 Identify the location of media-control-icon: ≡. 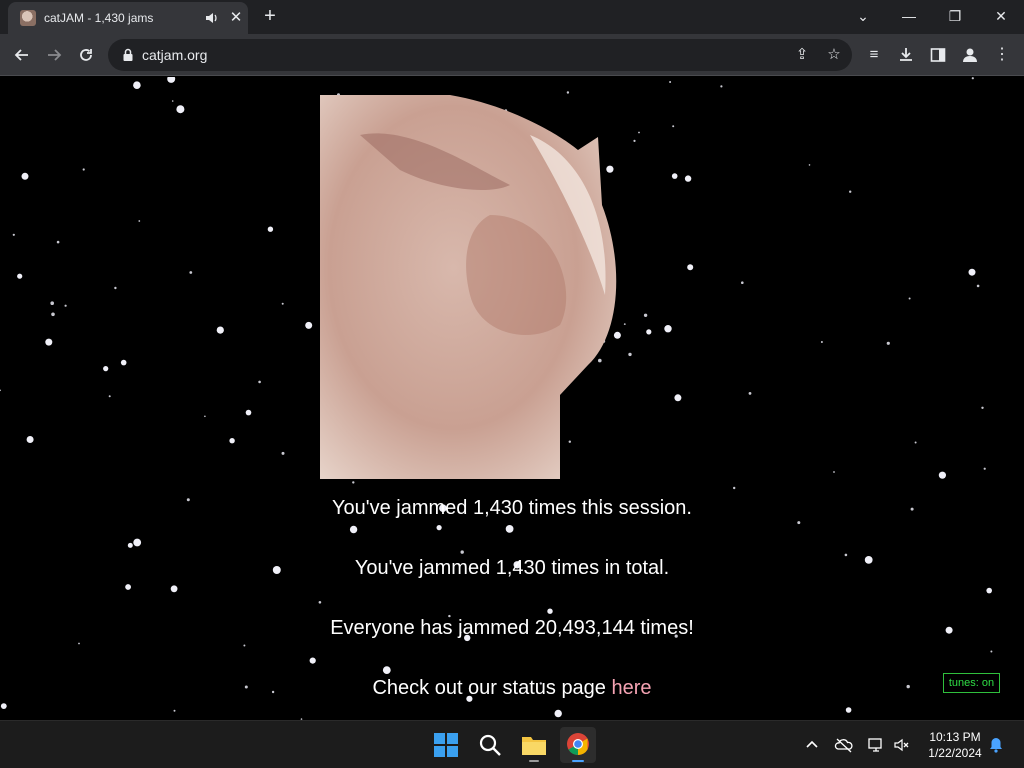
(874, 55).